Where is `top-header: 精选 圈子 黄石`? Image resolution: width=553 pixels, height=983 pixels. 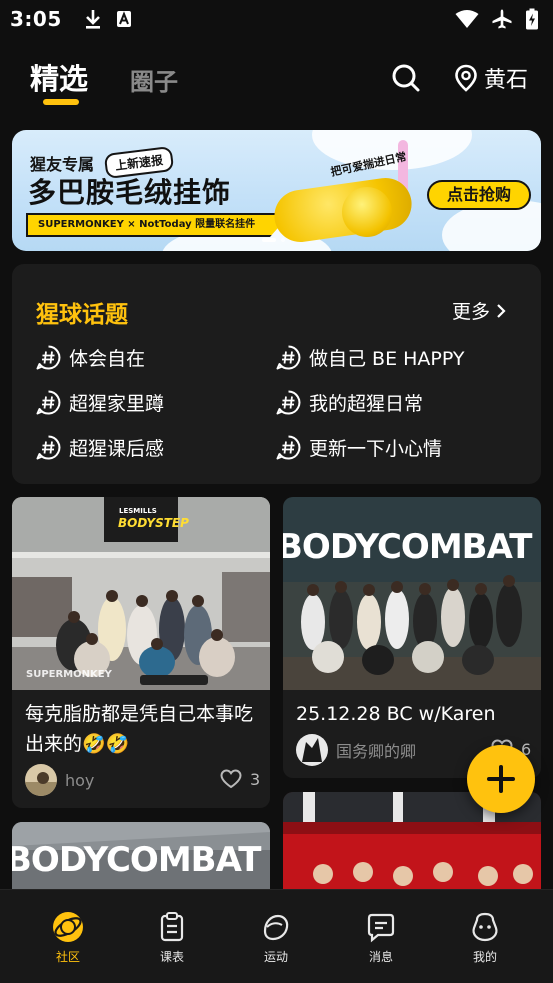 top-header: 精选 圈子 黄石 is located at coordinates (276, 81).